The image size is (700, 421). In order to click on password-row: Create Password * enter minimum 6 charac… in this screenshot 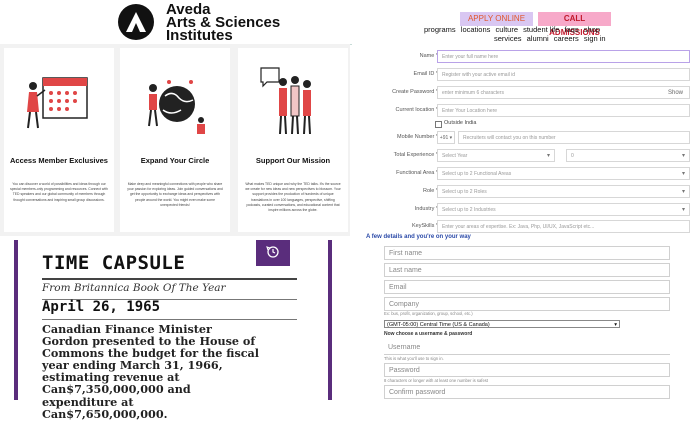, I will do `click(526, 94)`.